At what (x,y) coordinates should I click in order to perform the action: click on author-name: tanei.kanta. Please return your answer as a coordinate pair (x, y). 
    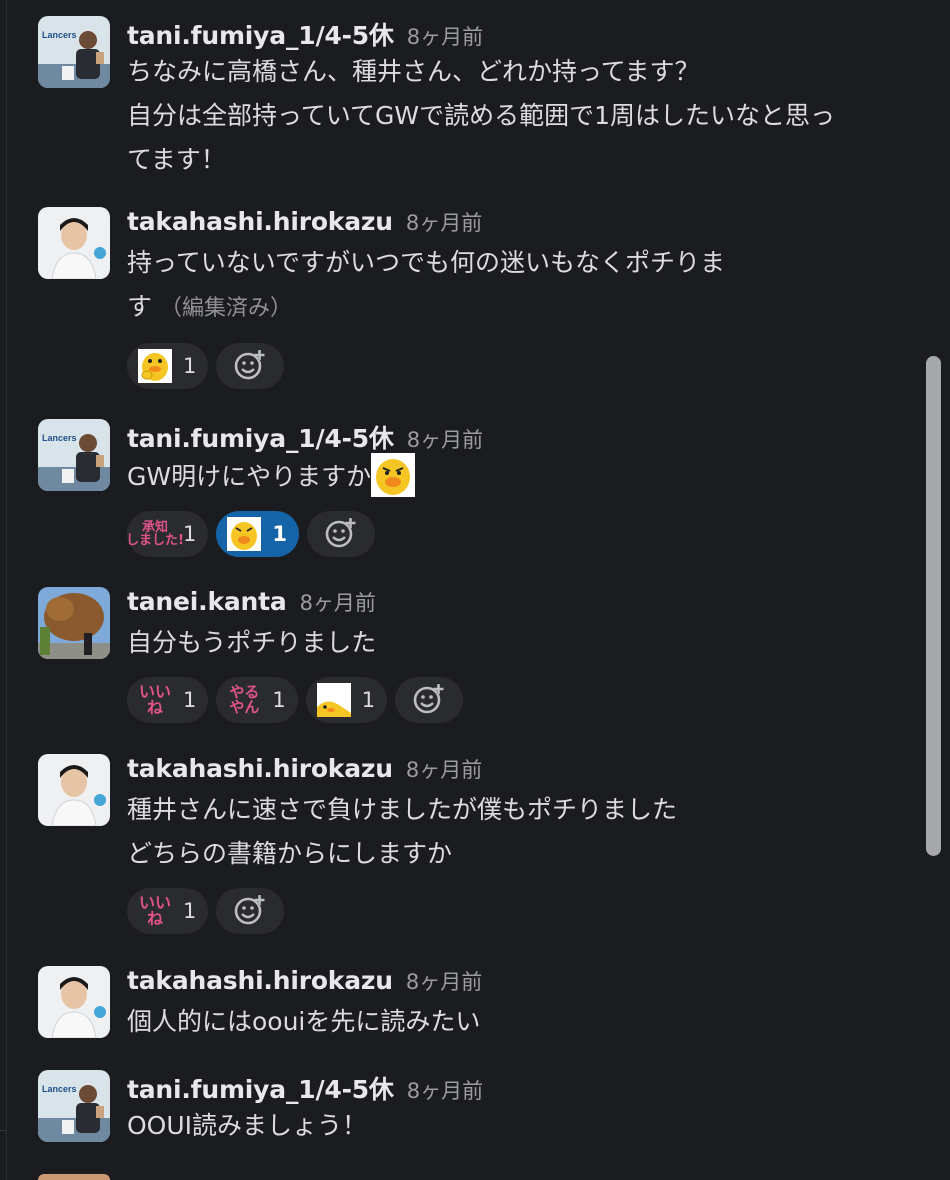
    Looking at the image, I should click on (207, 601).